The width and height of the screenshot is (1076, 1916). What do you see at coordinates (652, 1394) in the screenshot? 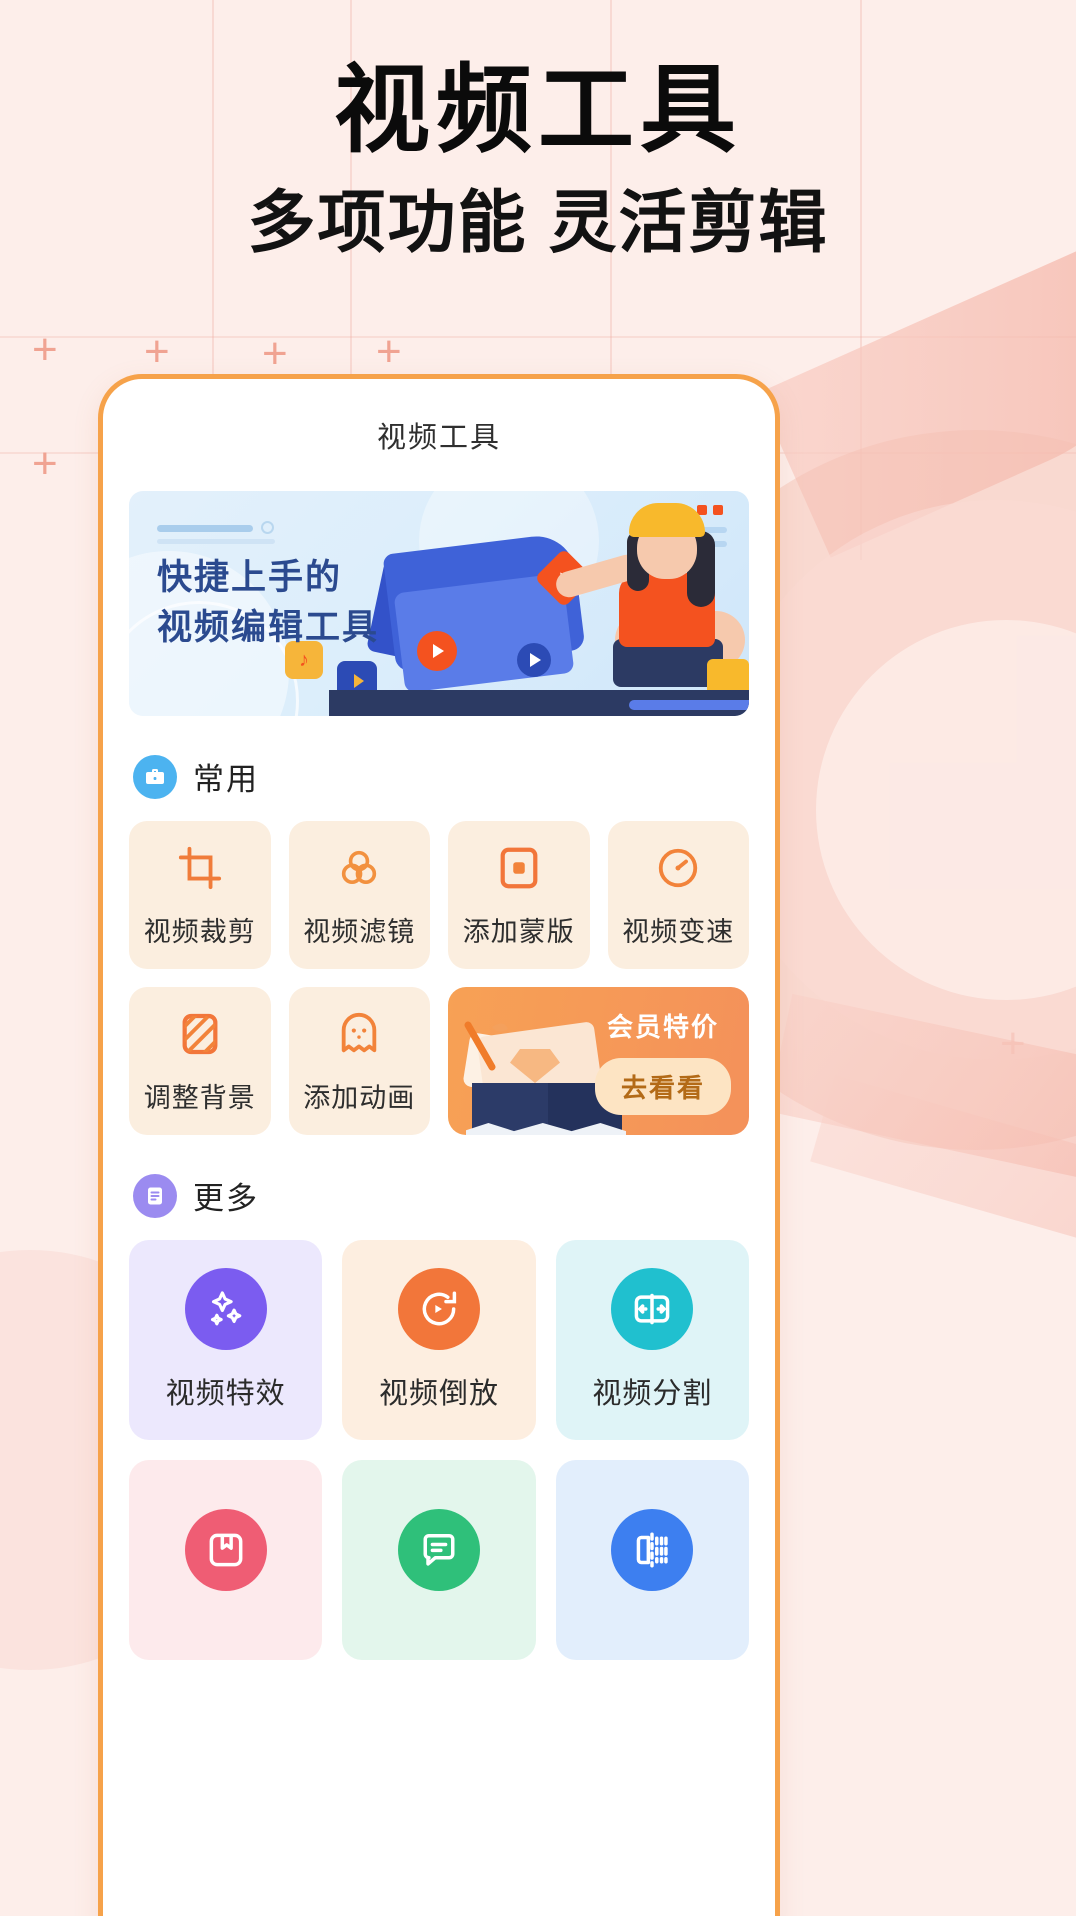
I see `tool-label: 视频分割` at bounding box center [652, 1394].